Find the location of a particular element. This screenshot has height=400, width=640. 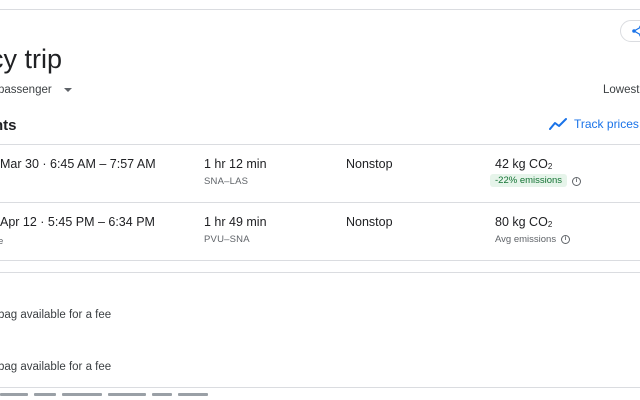

flight-times: Apr 12 · 5:45 PM – 6:34 PM is located at coordinates (77, 222).